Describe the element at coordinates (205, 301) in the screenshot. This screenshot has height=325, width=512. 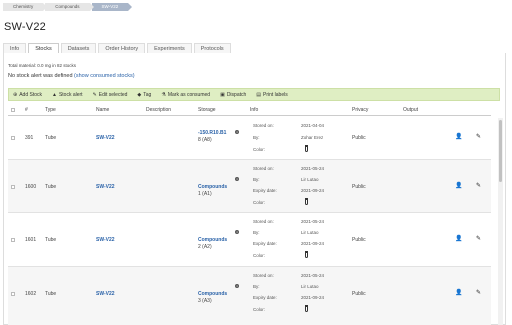
I see `row-storage-position: 3 (A3)` at that location.